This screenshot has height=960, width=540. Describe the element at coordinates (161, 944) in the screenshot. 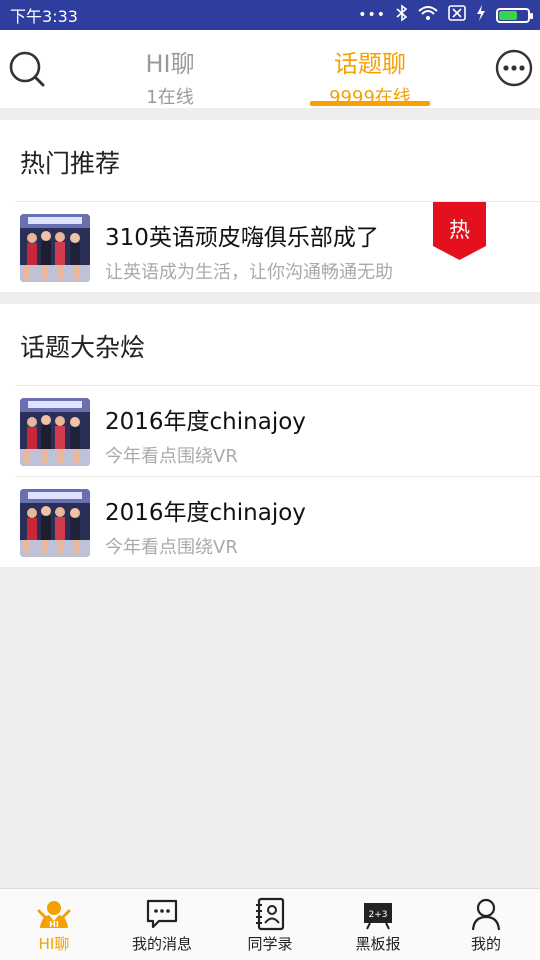

I see `tabbar-label: 我的消息` at that location.